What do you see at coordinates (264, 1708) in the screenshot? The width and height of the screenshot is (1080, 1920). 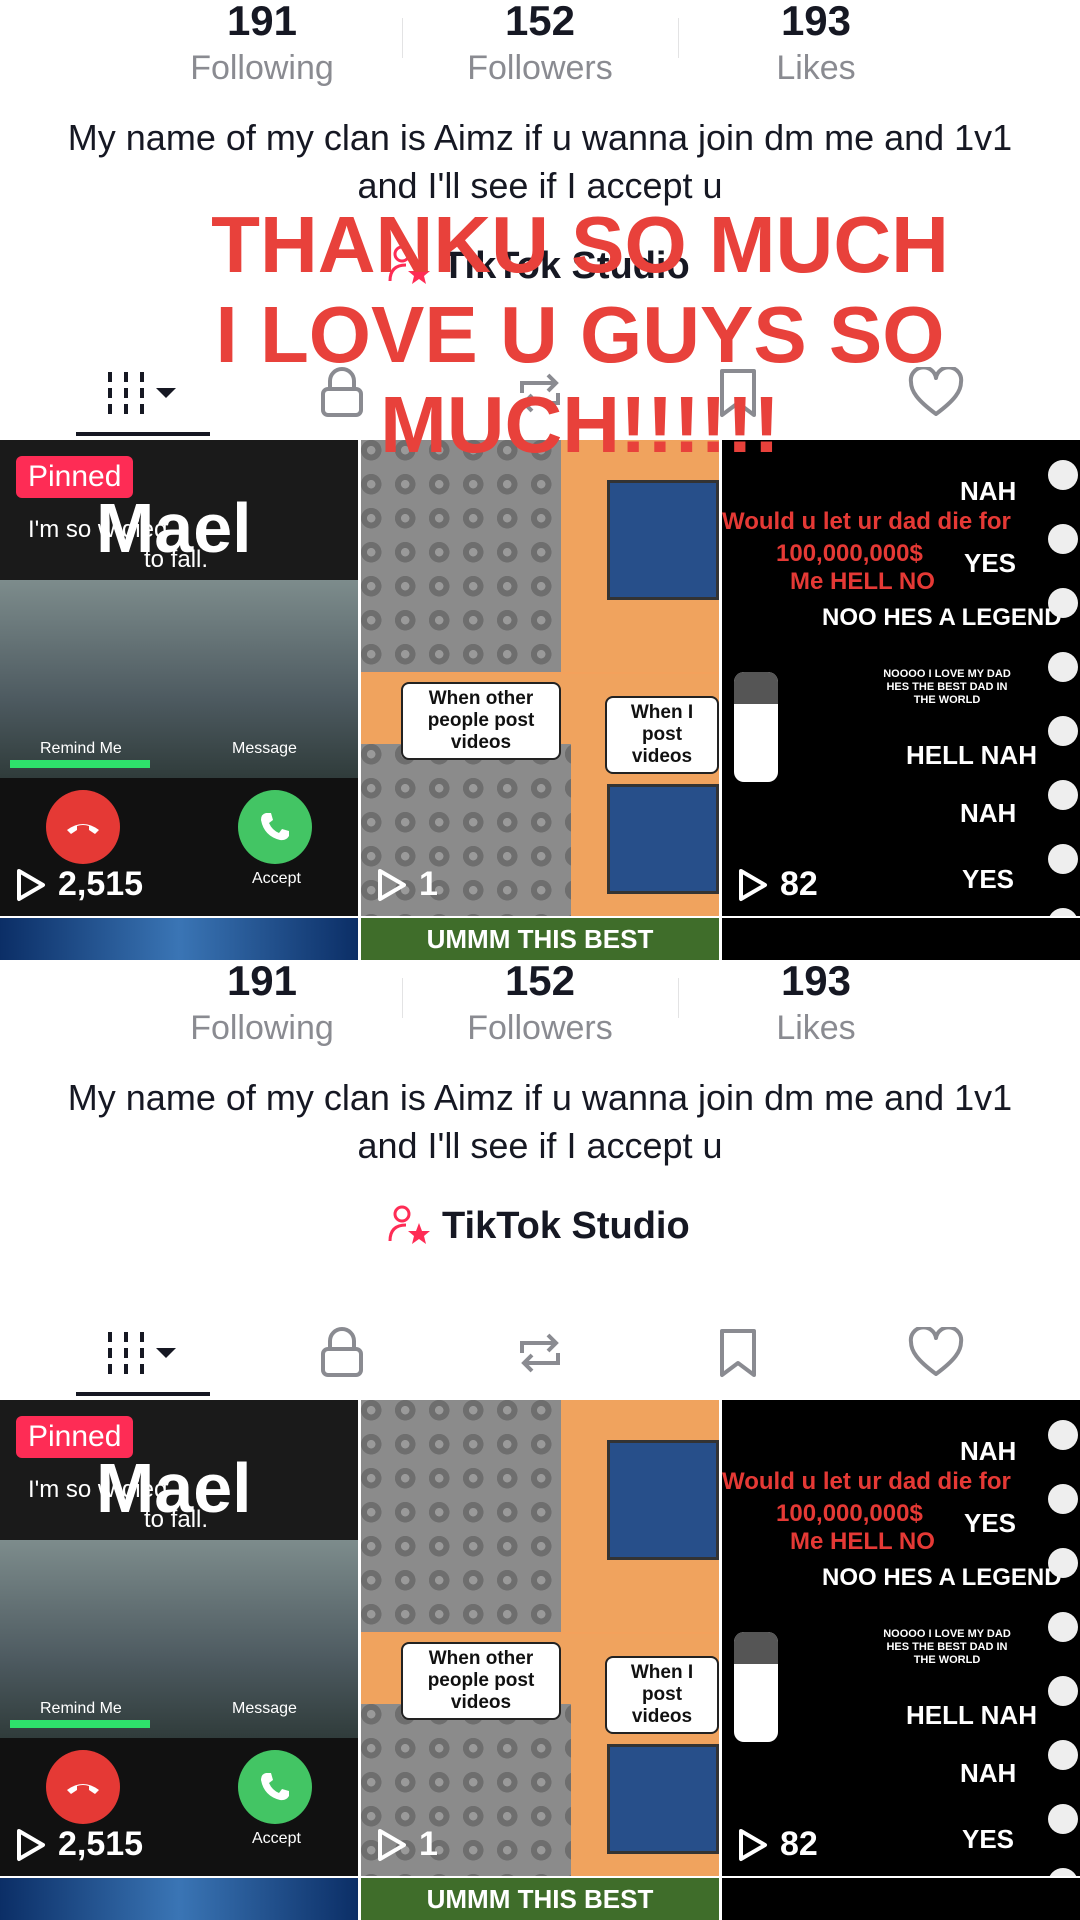 I see `message-label: Message` at bounding box center [264, 1708].